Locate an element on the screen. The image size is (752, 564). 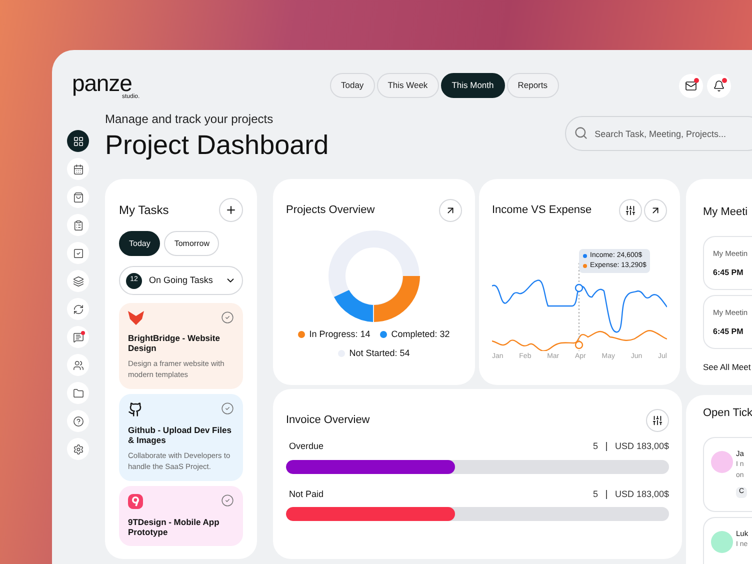
page-title: Project Dashboard is located at coordinates (217, 145).